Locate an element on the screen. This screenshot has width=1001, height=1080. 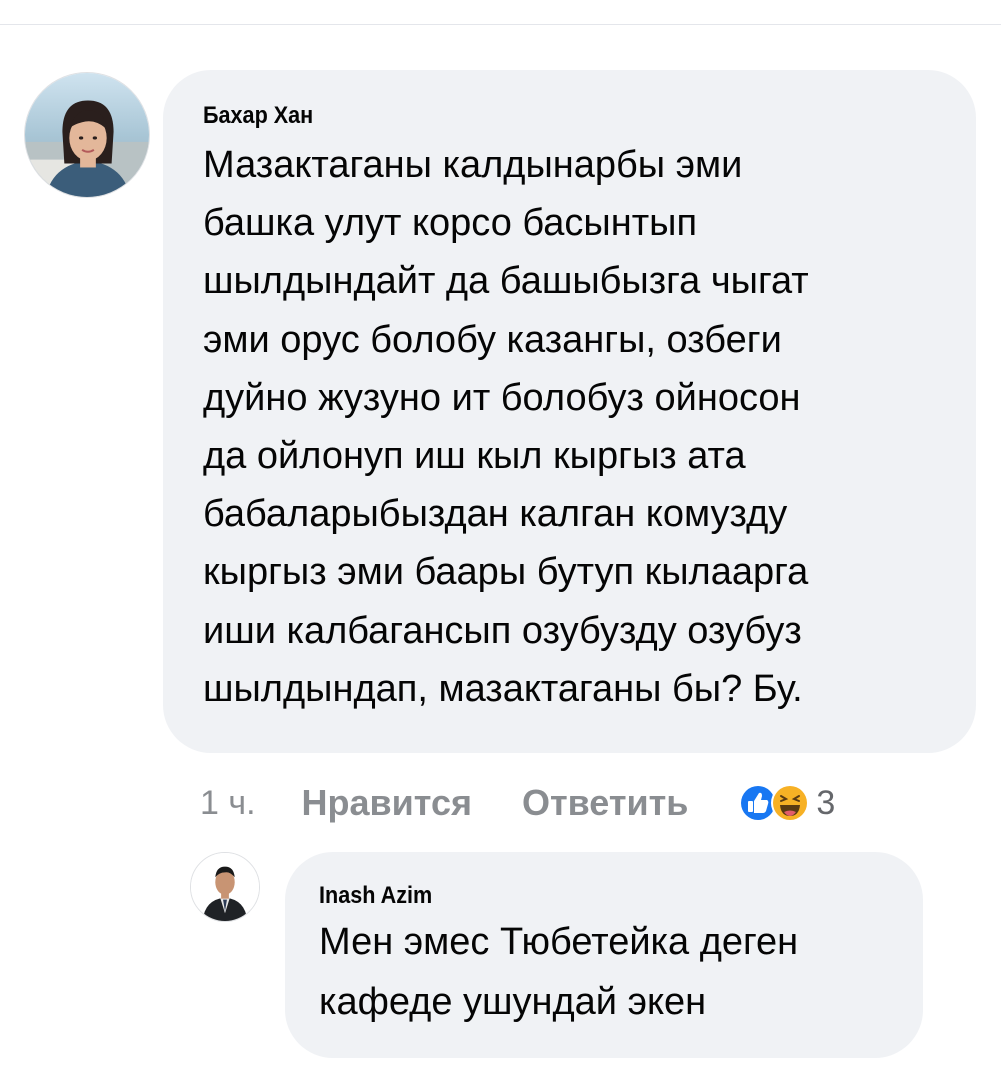
reply-text-line: кафеде ушундай экен is located at coordinates (513, 1002).